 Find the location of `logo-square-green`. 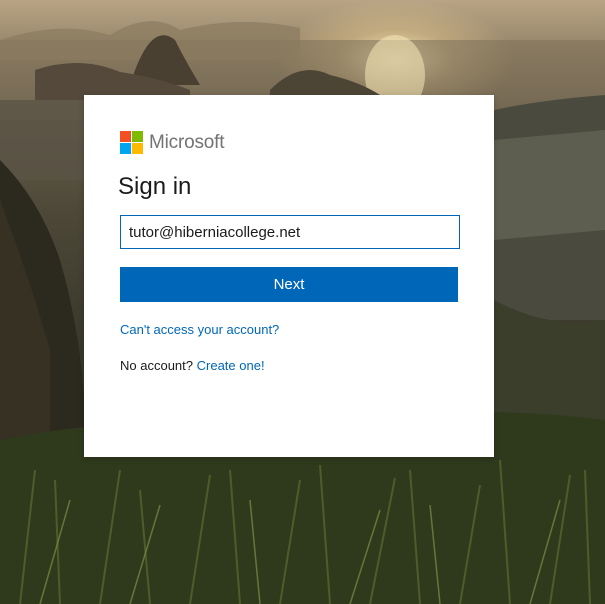

logo-square-green is located at coordinates (137, 136).